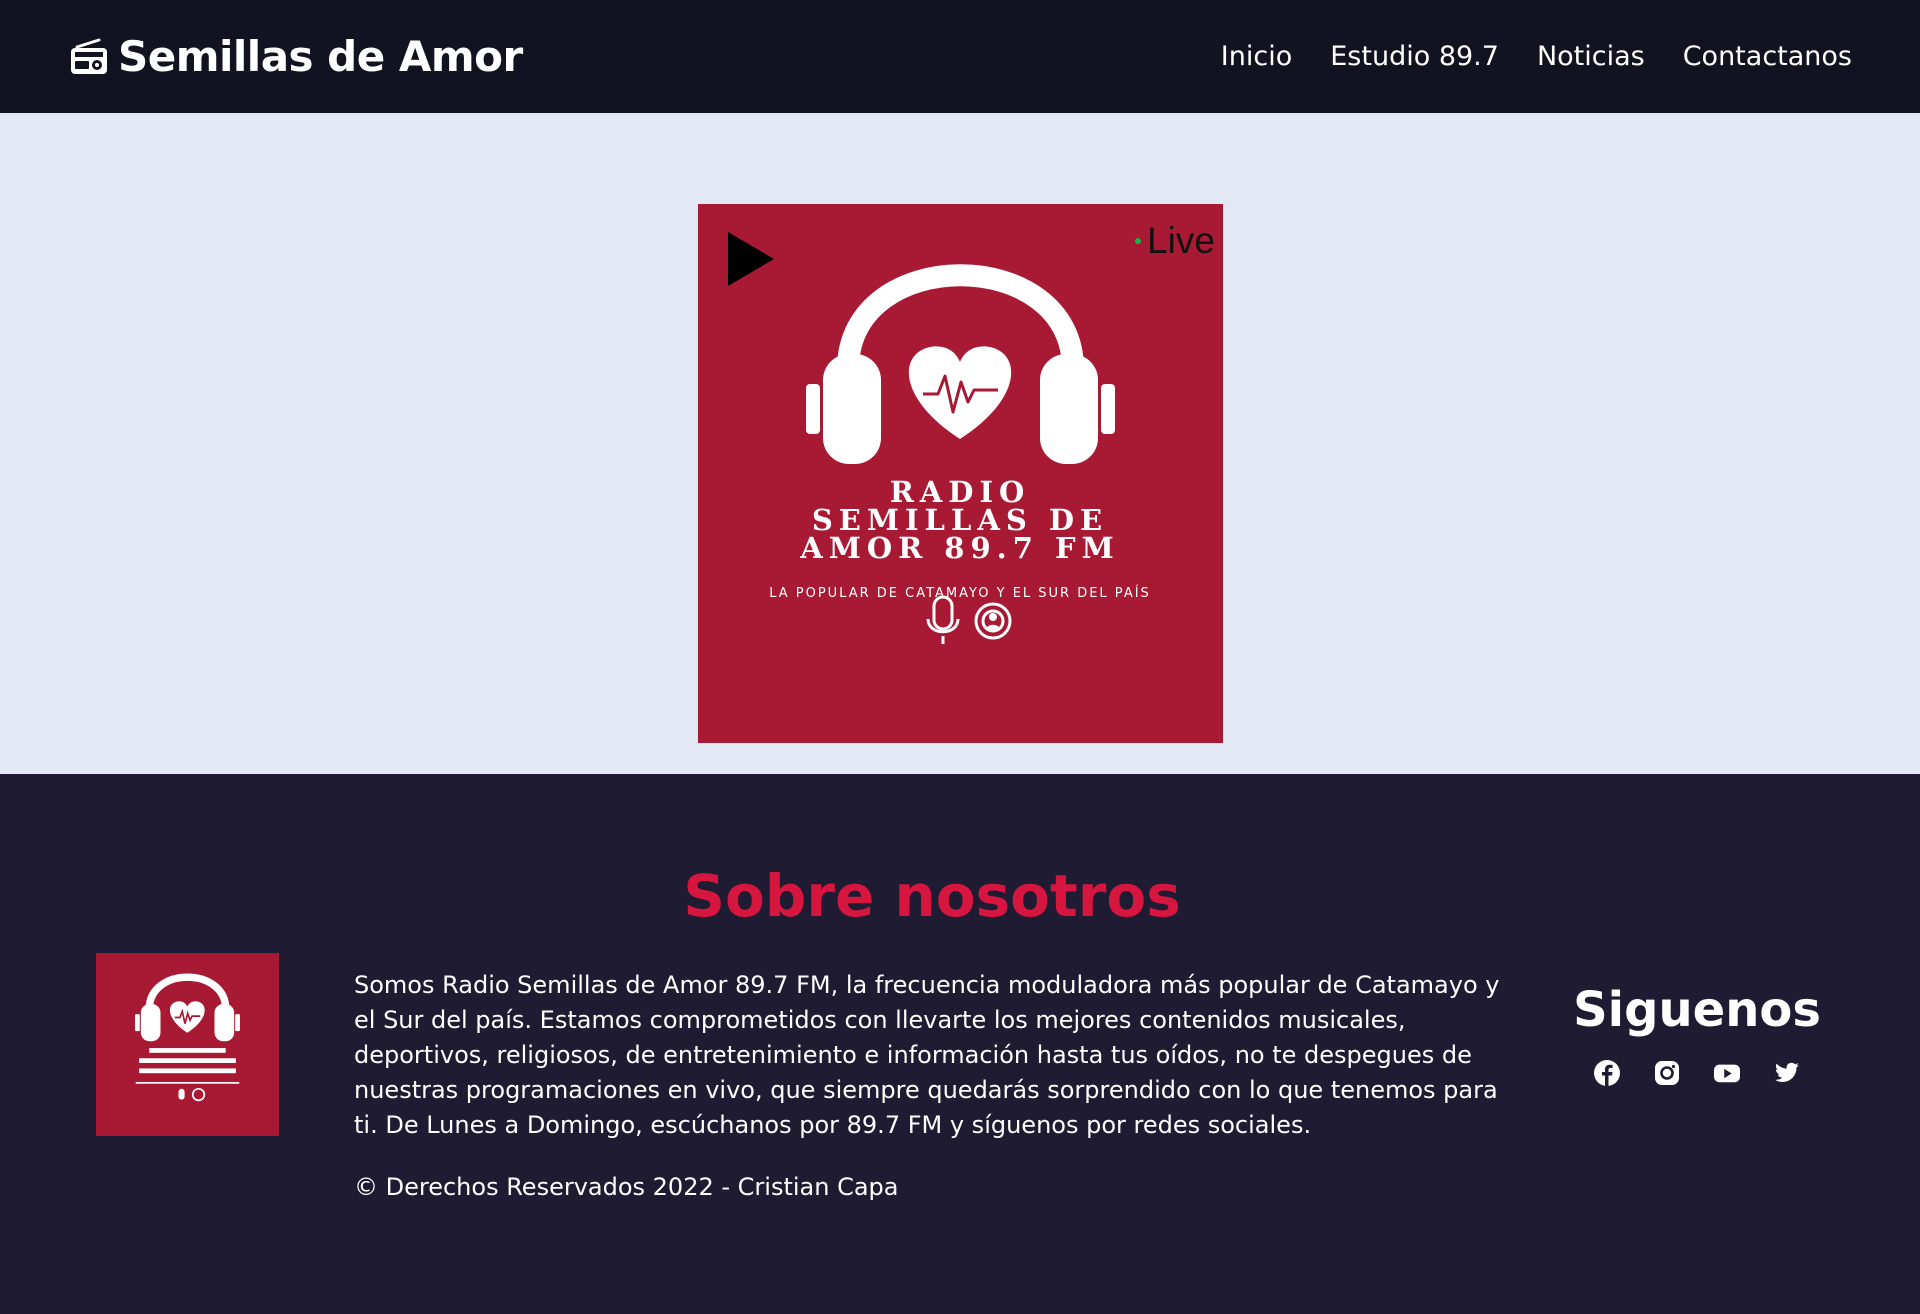 This screenshot has width=1920, height=1314. Describe the element at coordinates (1697, 1073) in the screenshot. I see `social-links` at that location.